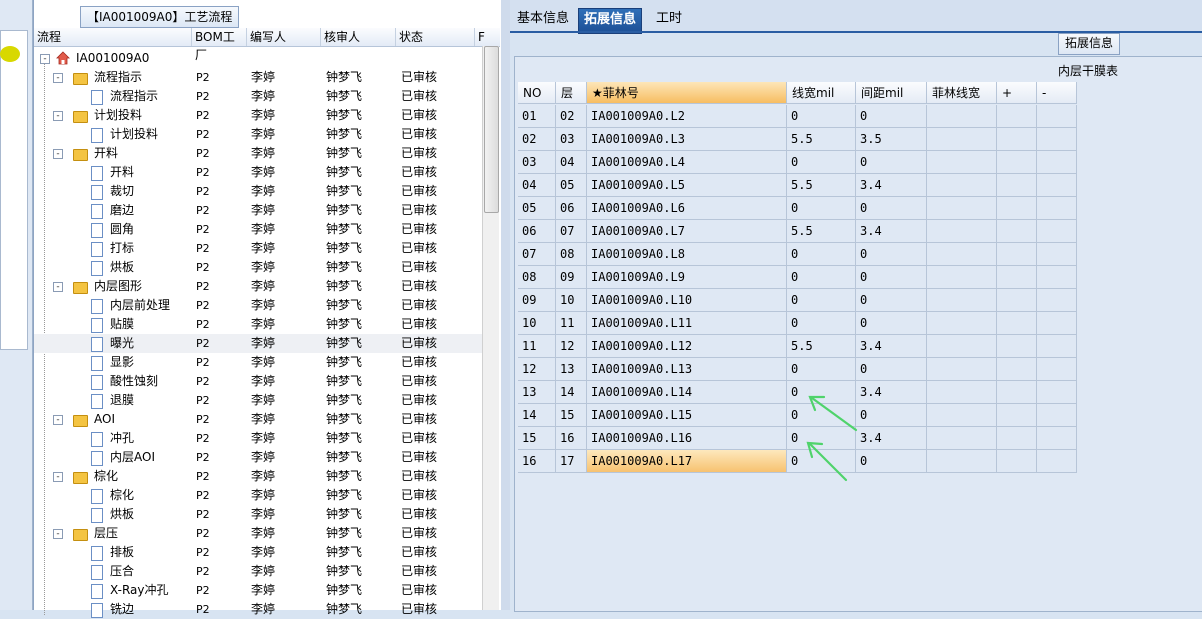  What do you see at coordinates (258, 115) in the screenshot?
I see `tree-row: - 计划投料 P2 李婷 钟梦飞 已审核` at bounding box center [258, 115].